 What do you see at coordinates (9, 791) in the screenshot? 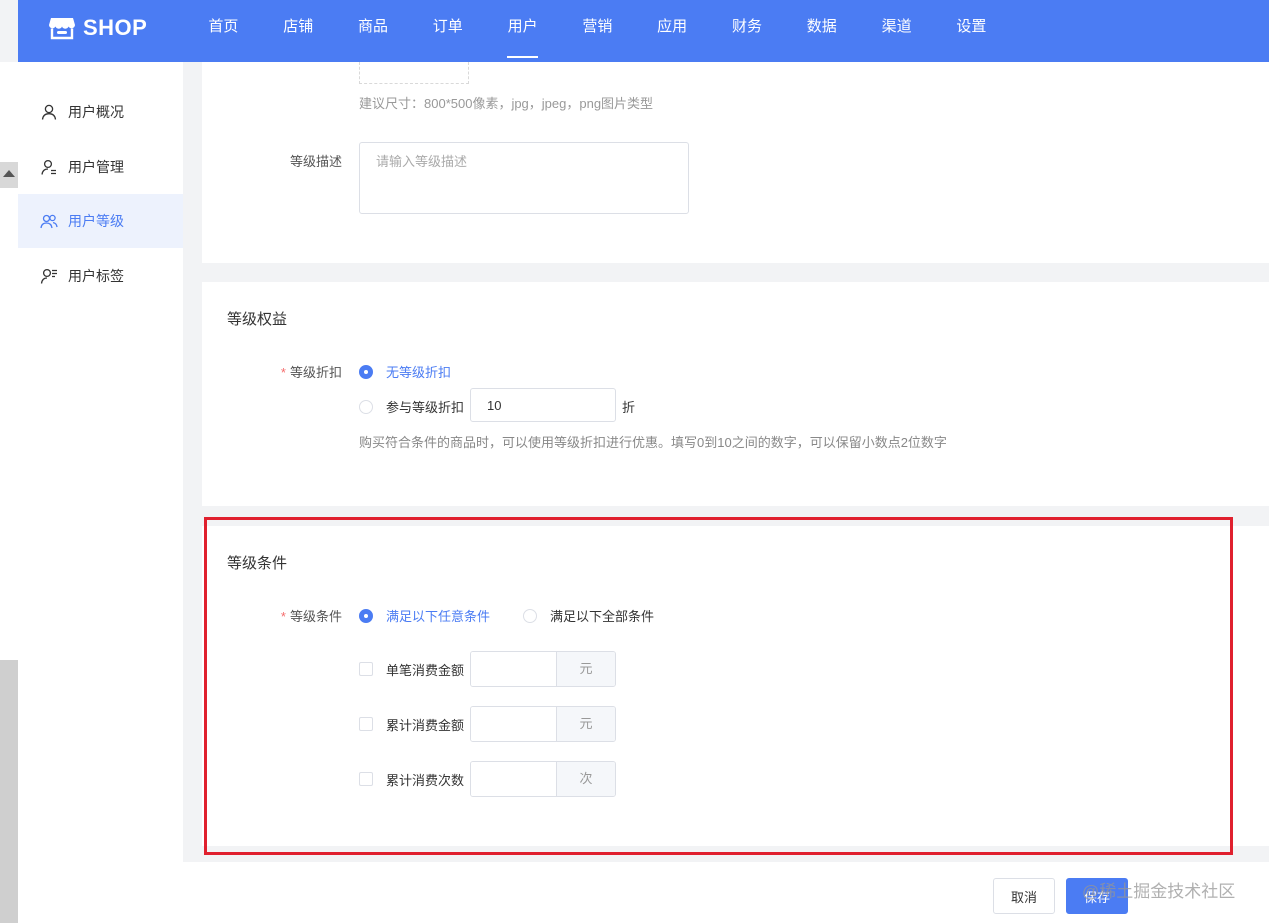
I see `scrollbar-thumb` at bounding box center [9, 791].